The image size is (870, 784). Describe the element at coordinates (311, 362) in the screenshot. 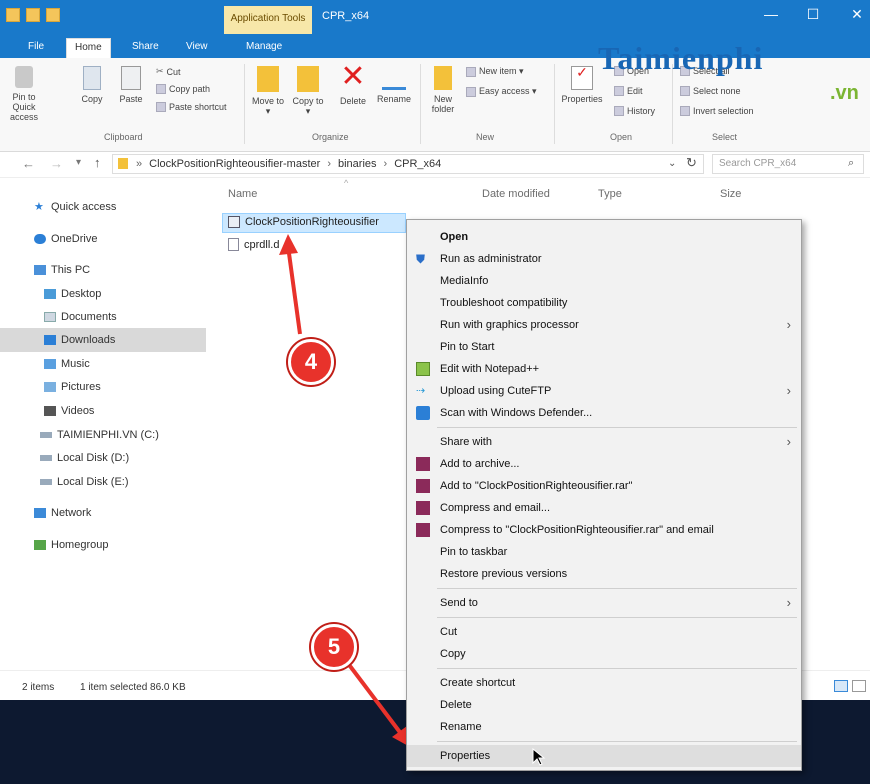

I see `step-4-badge: 4` at that location.